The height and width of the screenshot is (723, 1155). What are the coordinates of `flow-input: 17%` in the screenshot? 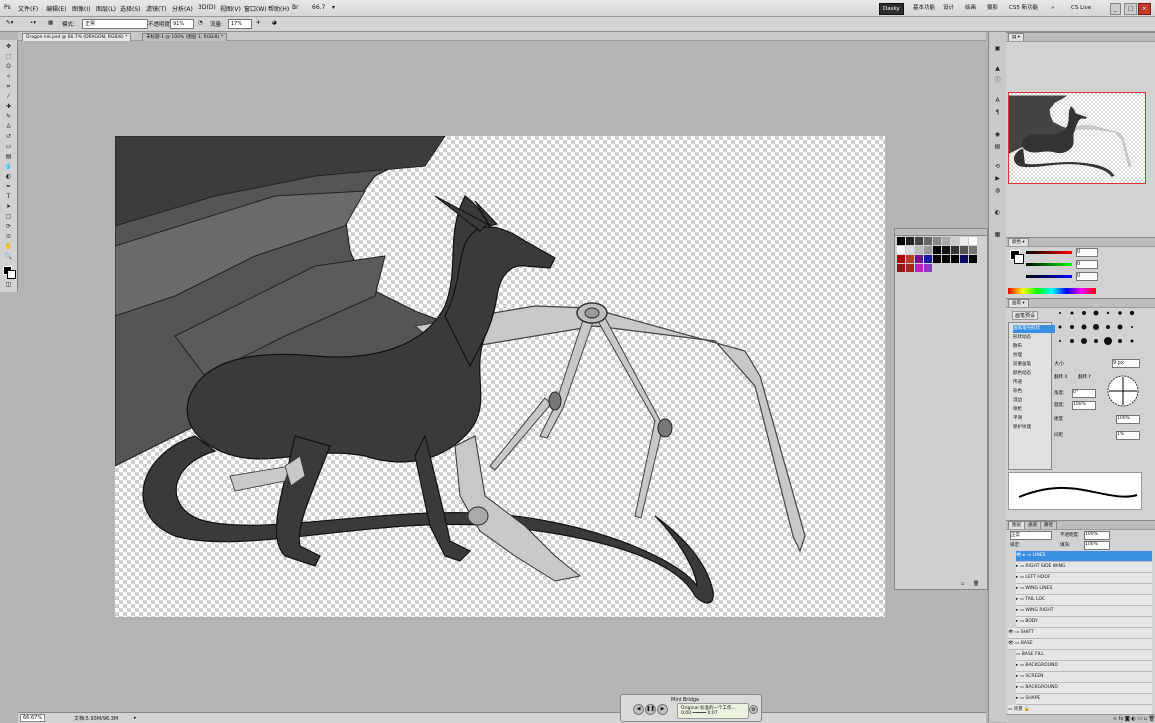 It's located at (240, 24).